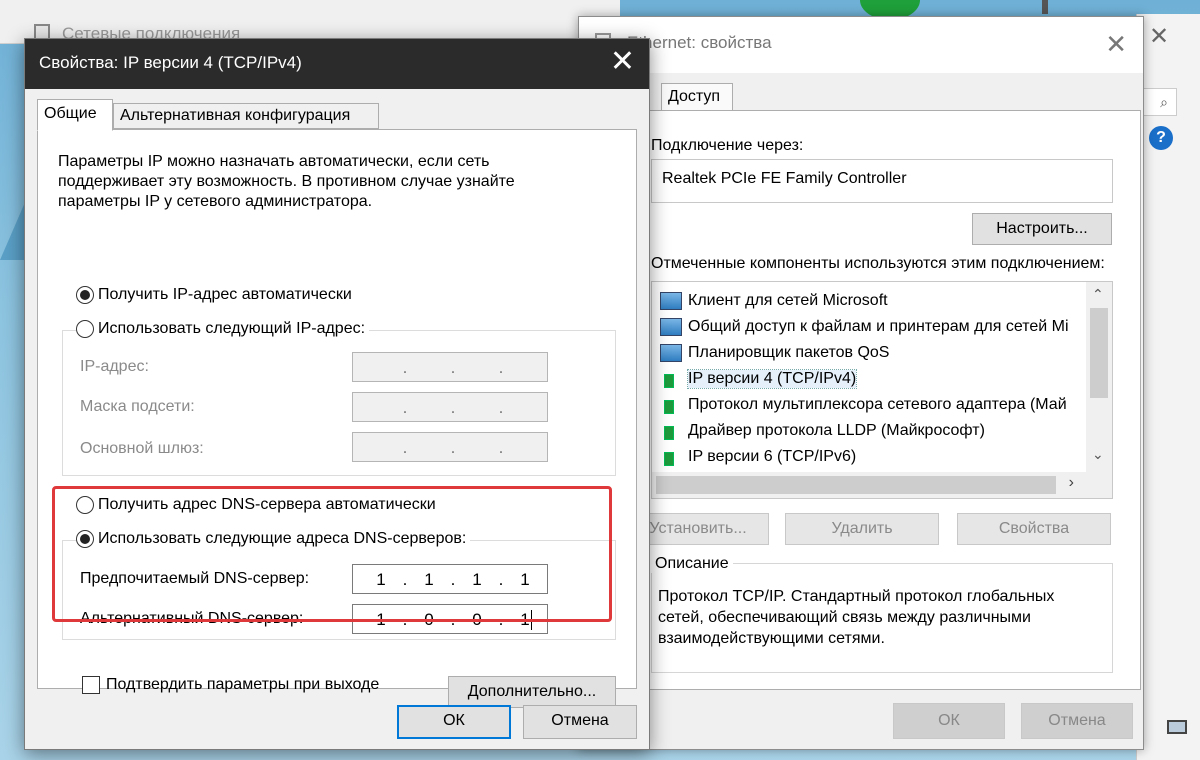 The width and height of the screenshot is (1200, 760). I want to click on tab-alternate-config: Альтернативная конфигурация, so click(246, 116).